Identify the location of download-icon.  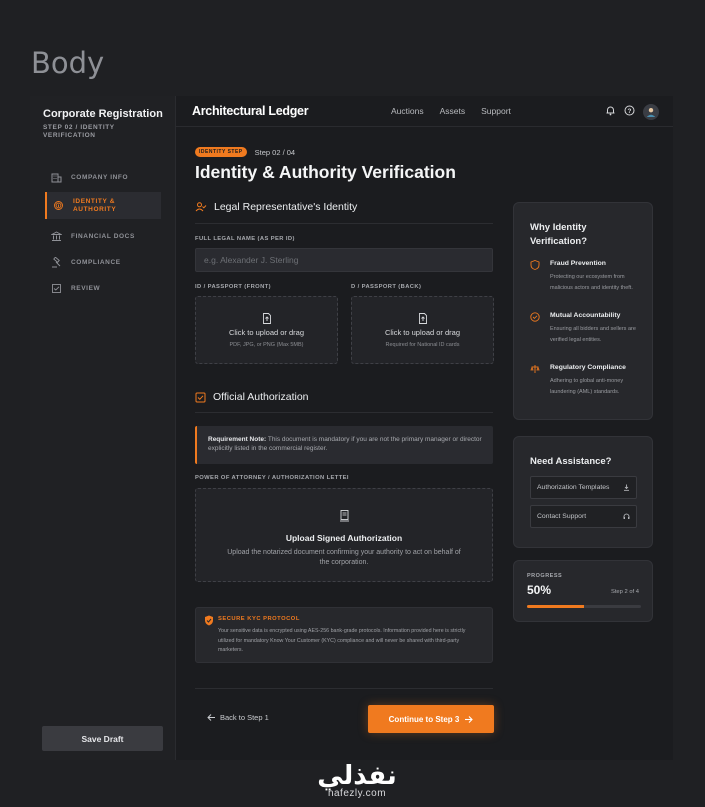
(626, 487).